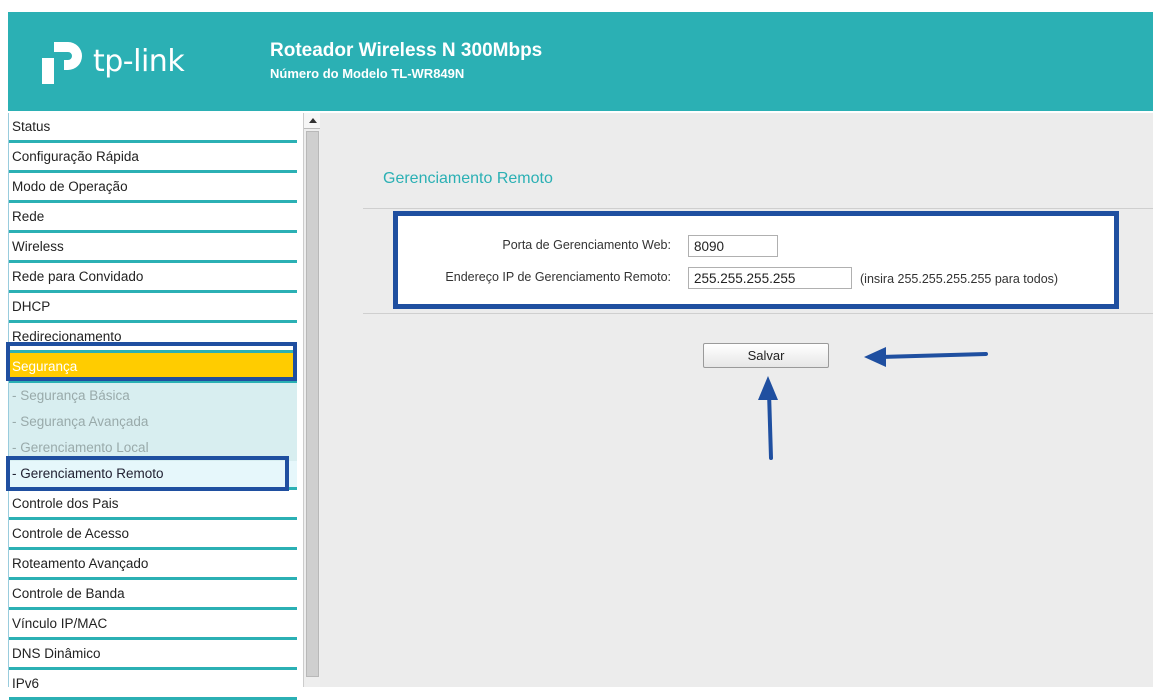  Describe the element at coordinates (766, 355) in the screenshot. I see `save-button: Salvar` at that location.